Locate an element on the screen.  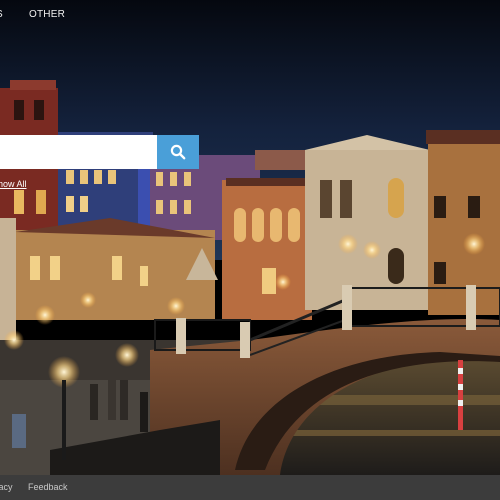
search-button is located at coordinates (178, 152).